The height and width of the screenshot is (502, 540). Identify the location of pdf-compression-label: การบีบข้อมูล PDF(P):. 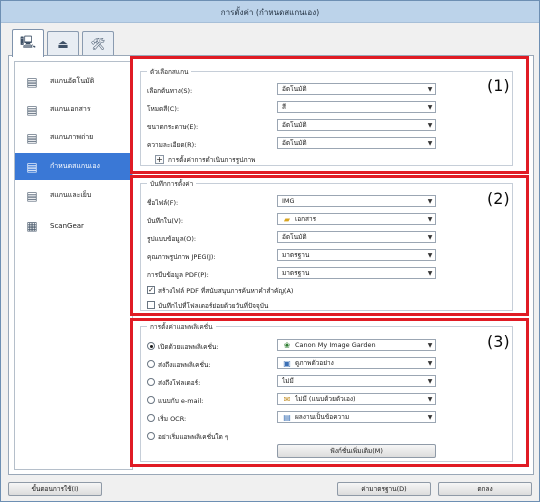
(178, 275).